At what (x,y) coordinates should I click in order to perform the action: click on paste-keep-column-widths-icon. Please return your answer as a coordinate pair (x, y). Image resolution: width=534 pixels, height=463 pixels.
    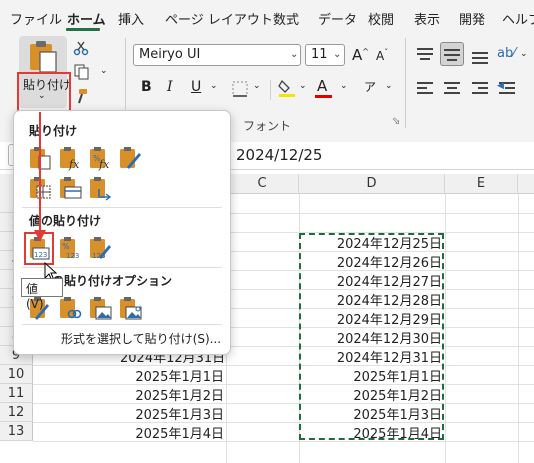
    Looking at the image, I should click on (70, 188).